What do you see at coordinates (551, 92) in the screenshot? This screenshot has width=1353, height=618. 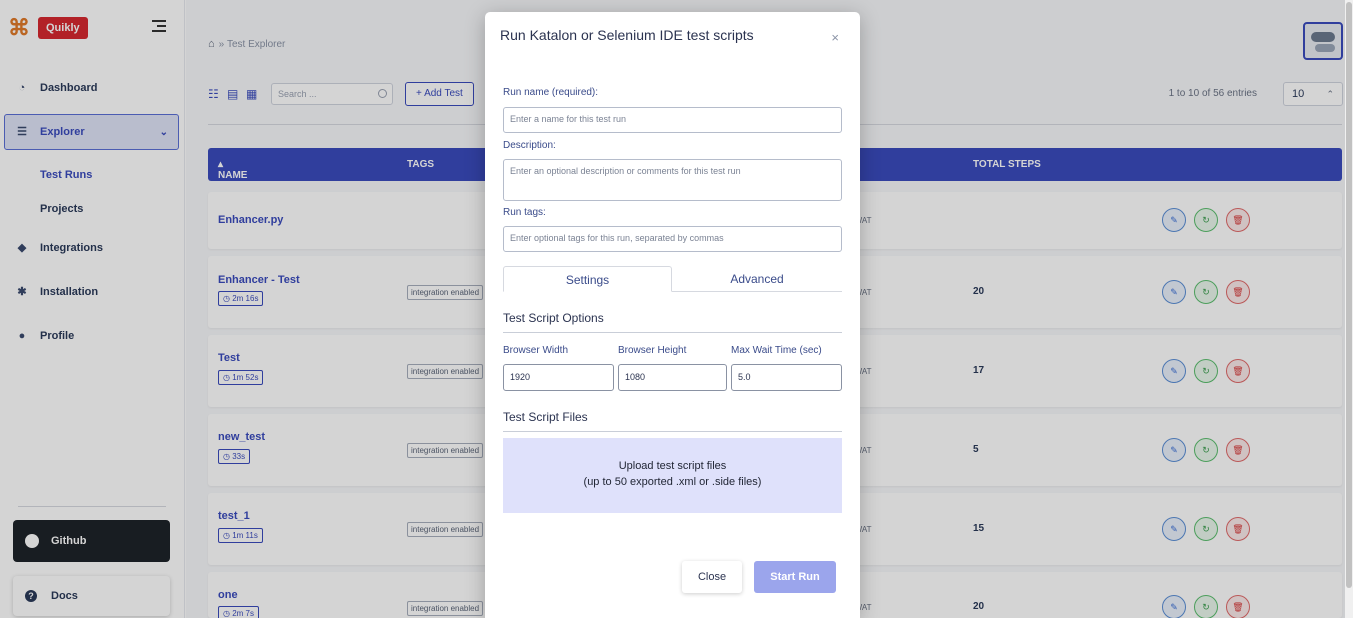 I see `run-name-label: Run name (required):` at bounding box center [551, 92].